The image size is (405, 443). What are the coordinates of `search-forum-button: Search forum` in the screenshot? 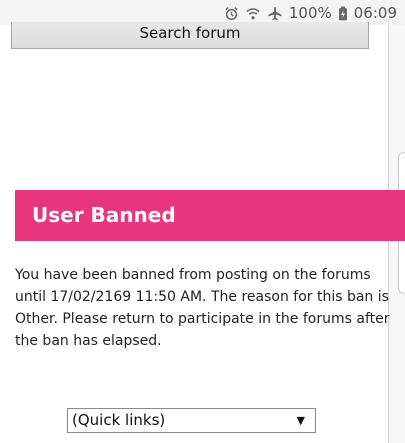 It's located at (190, 35).